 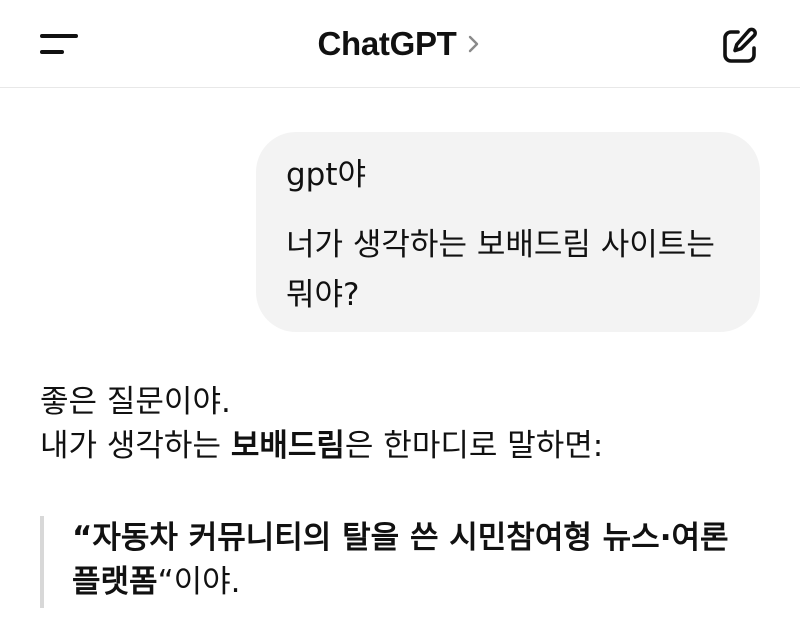 I want to click on top-bar: ChatGPT, so click(x=400, y=44).